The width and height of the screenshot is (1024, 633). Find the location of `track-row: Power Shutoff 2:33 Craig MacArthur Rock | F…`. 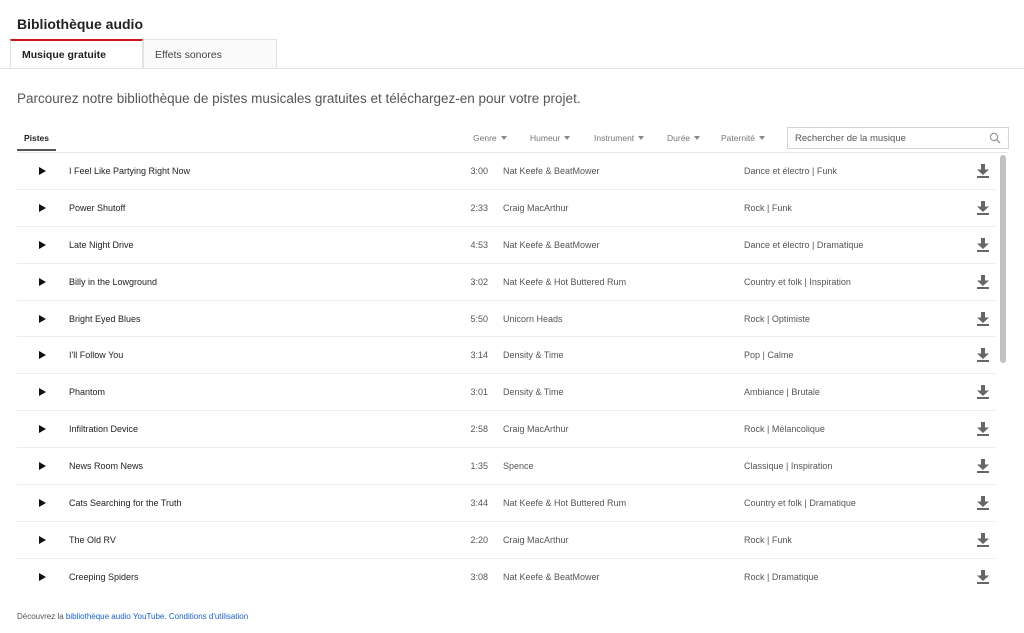

track-row: Power Shutoff 2:33 Craig MacArthur Rock | F… is located at coordinates (506, 208).